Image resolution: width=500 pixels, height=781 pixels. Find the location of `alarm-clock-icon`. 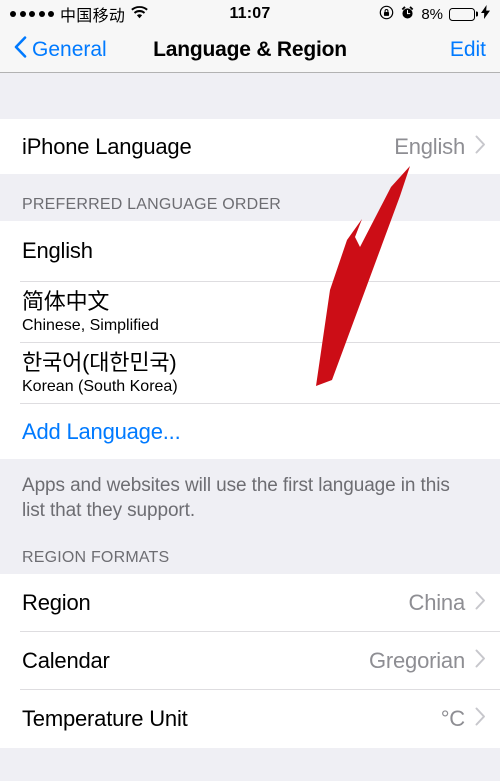

alarm-clock-icon is located at coordinates (407, 14).